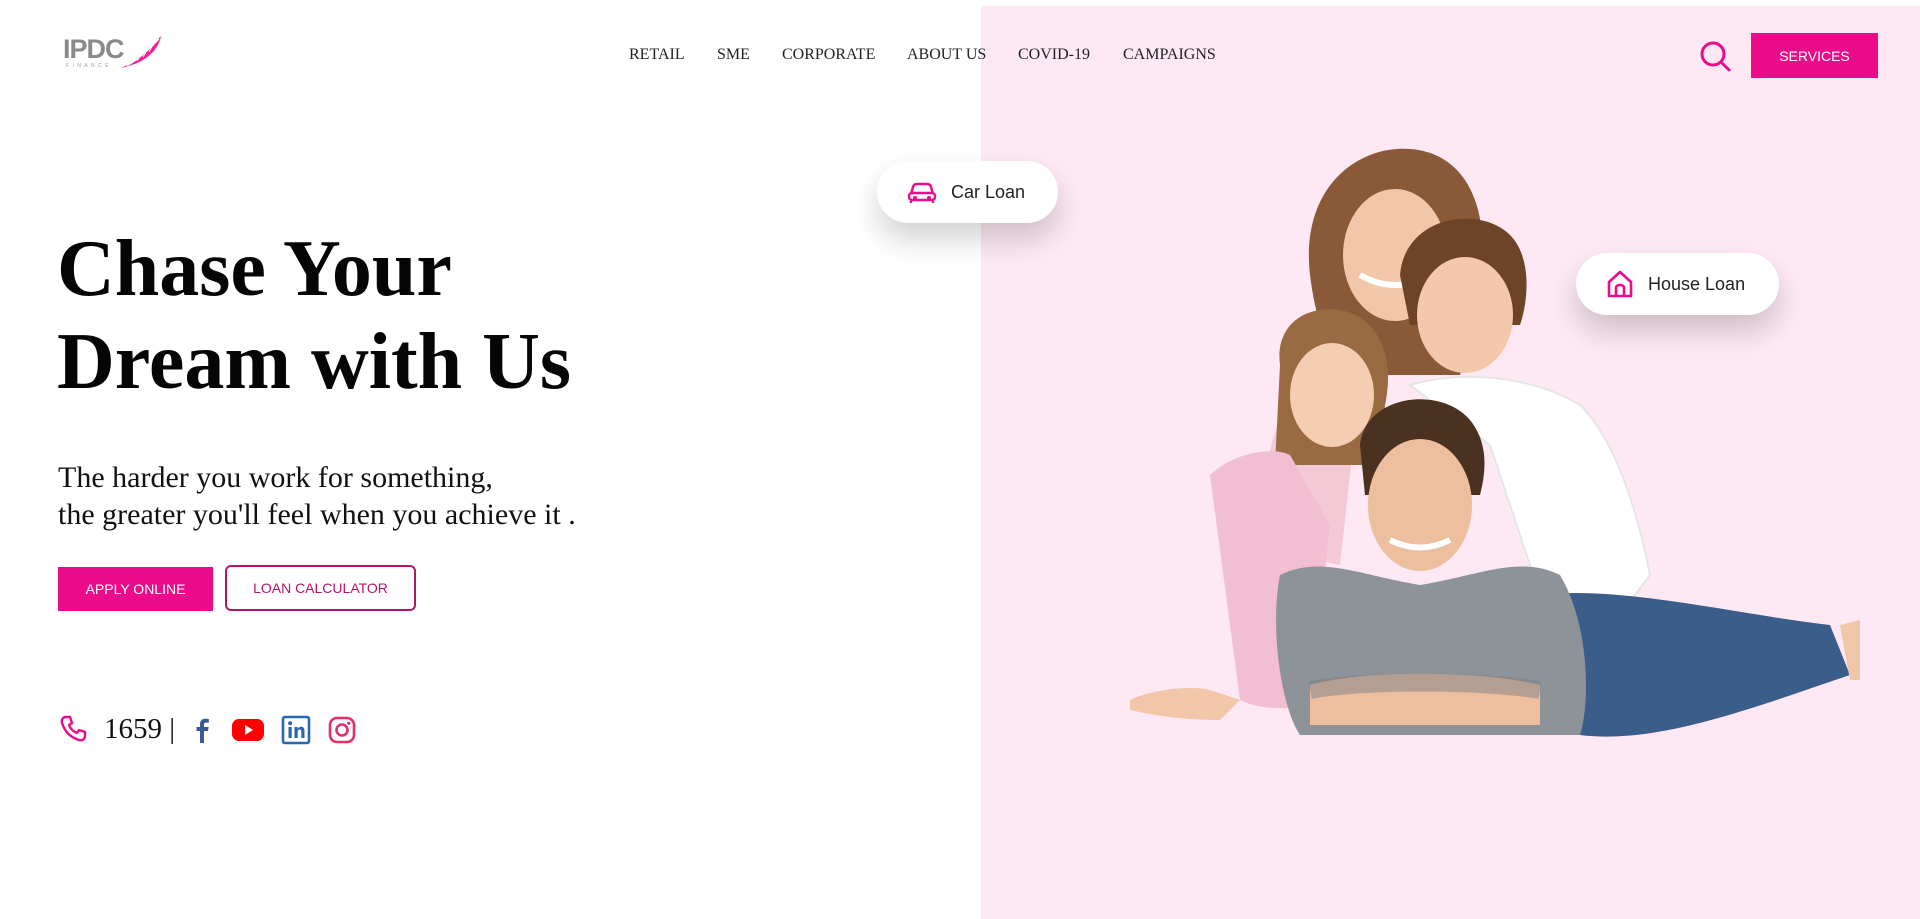 The width and height of the screenshot is (1920, 919). Describe the element at coordinates (1169, 55) in the screenshot. I see `nav-item-campaigns: CAMPAIGNS` at that location.